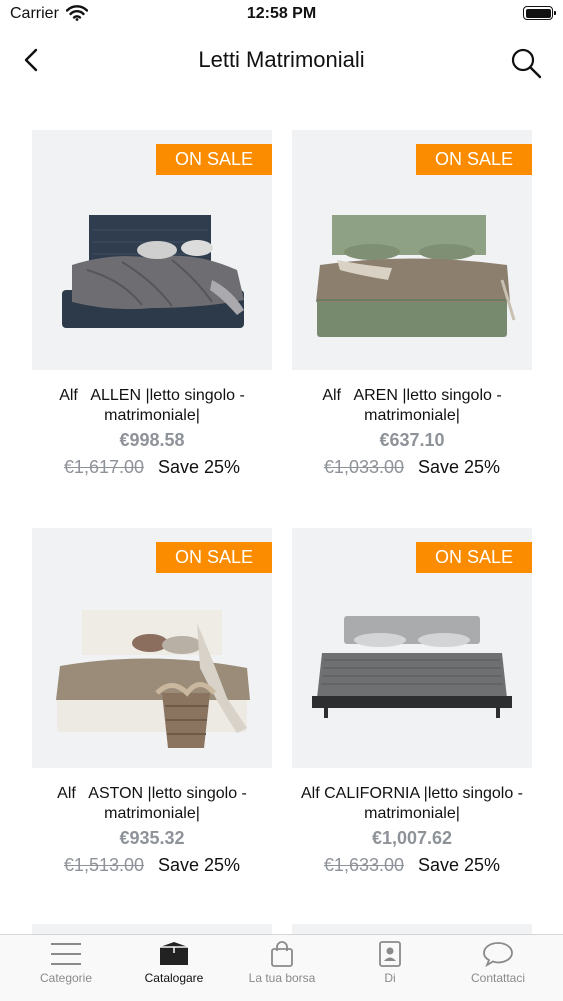  Describe the element at coordinates (498, 978) in the screenshot. I see `tab-label: Contattaci` at that location.